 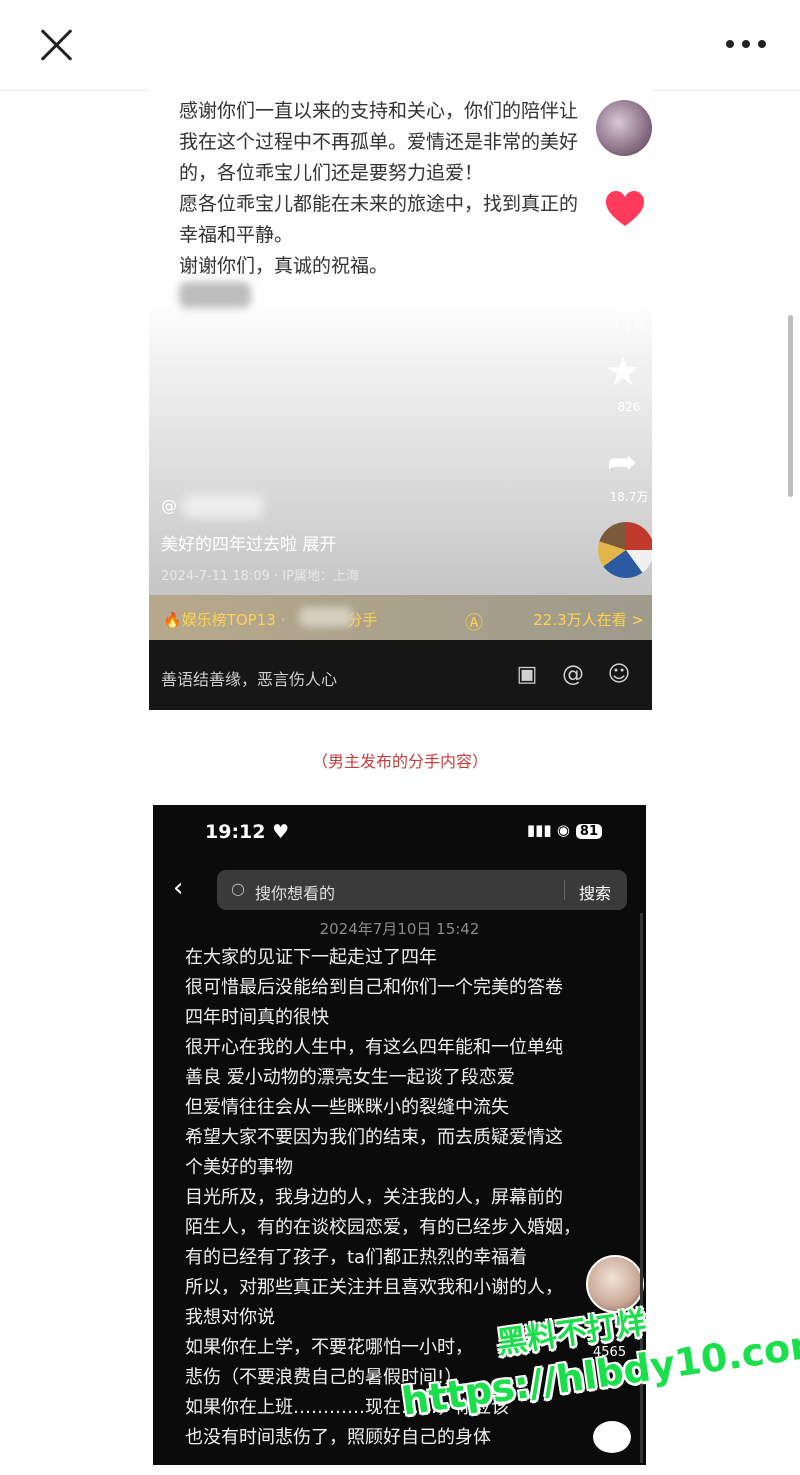 I want to click on a-icon: Ⓐ, so click(x=474, y=623).